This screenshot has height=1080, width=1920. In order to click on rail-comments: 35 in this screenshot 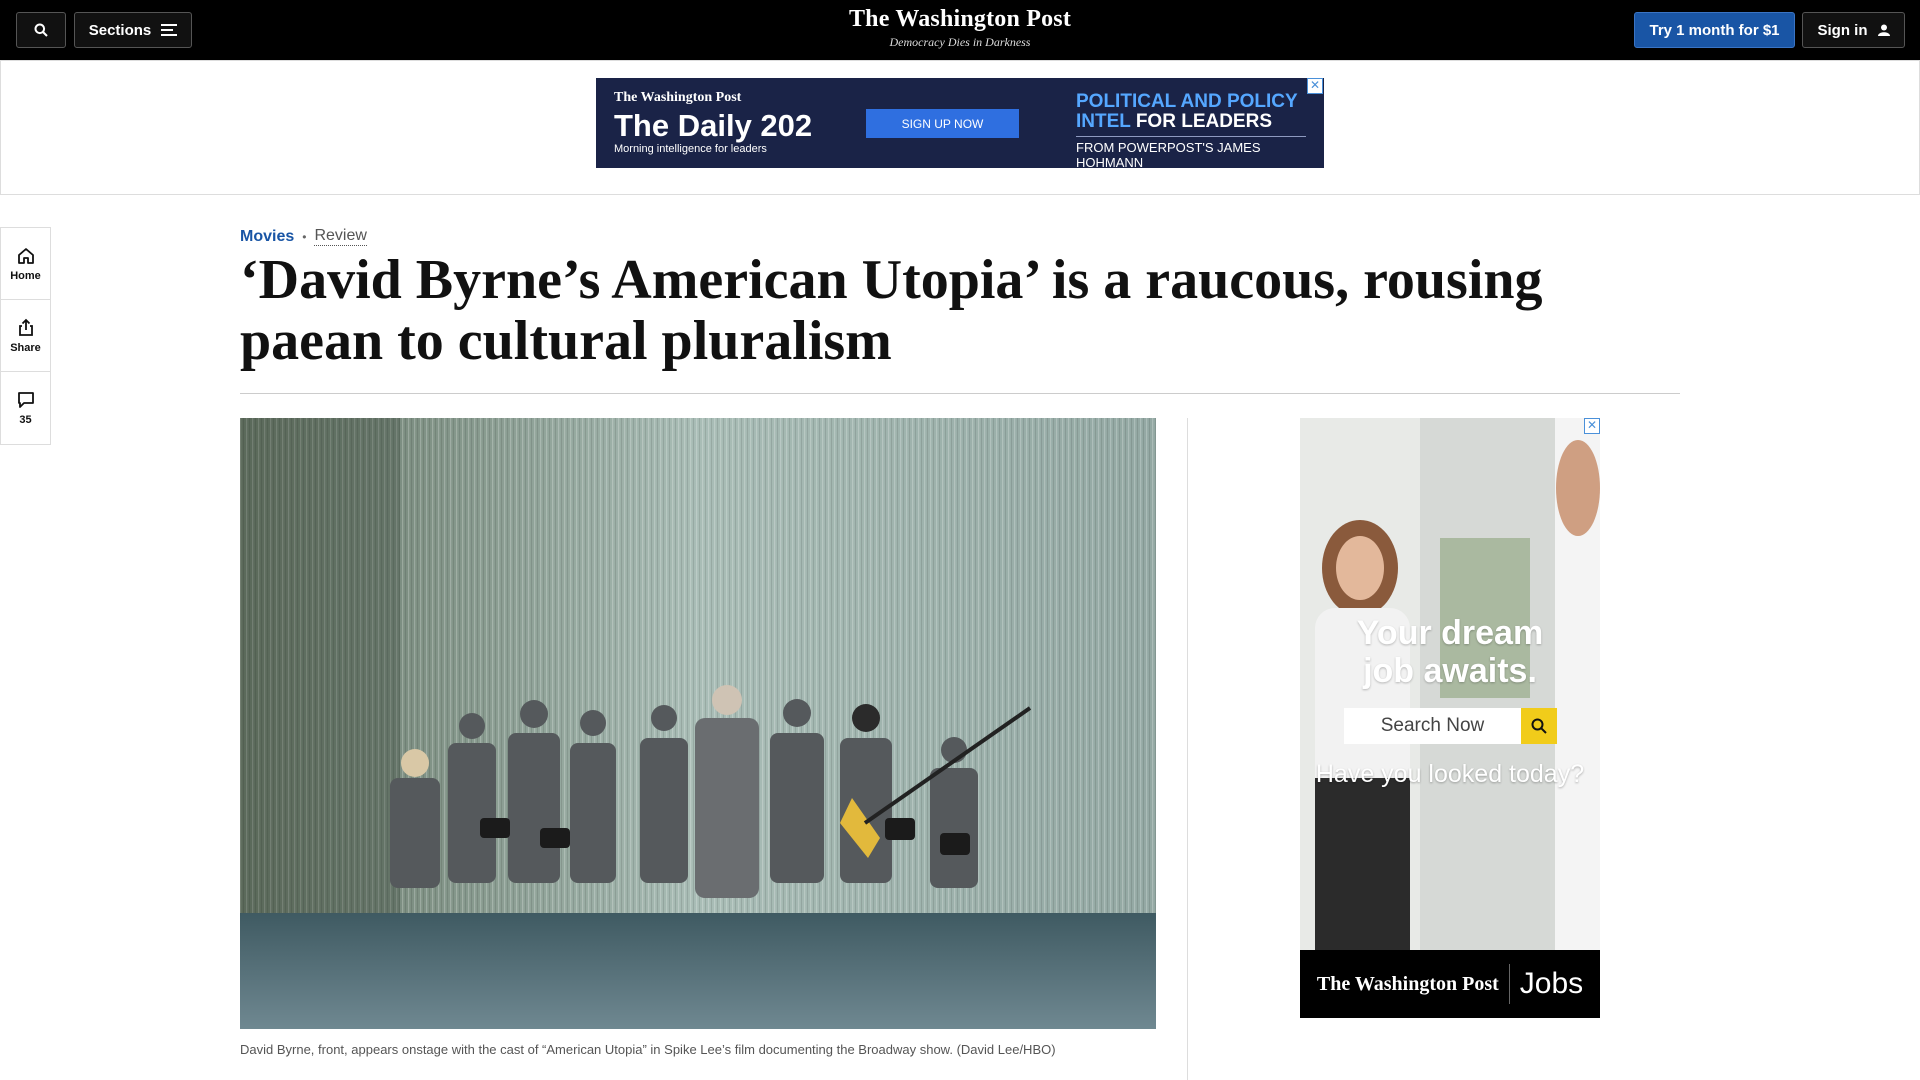, I will do `click(25, 408)`.